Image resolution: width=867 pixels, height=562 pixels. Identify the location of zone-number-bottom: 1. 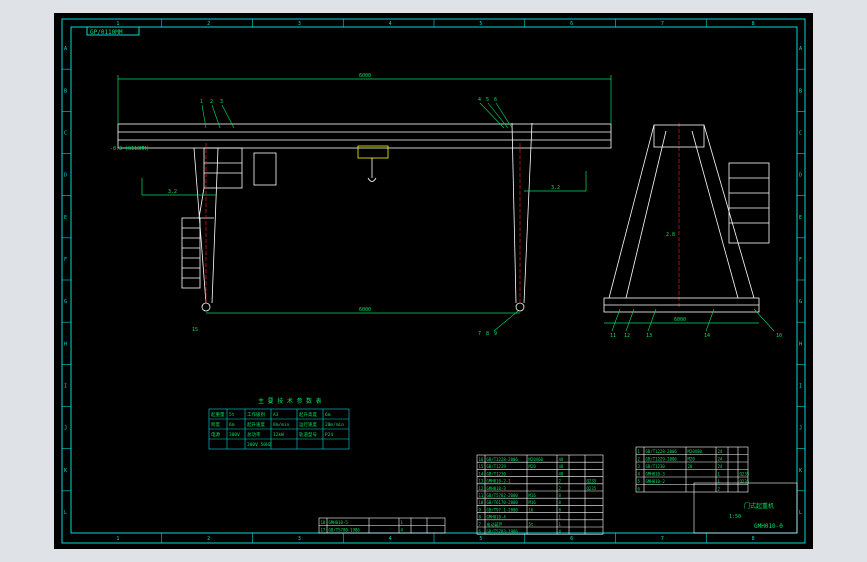
(117, 539).